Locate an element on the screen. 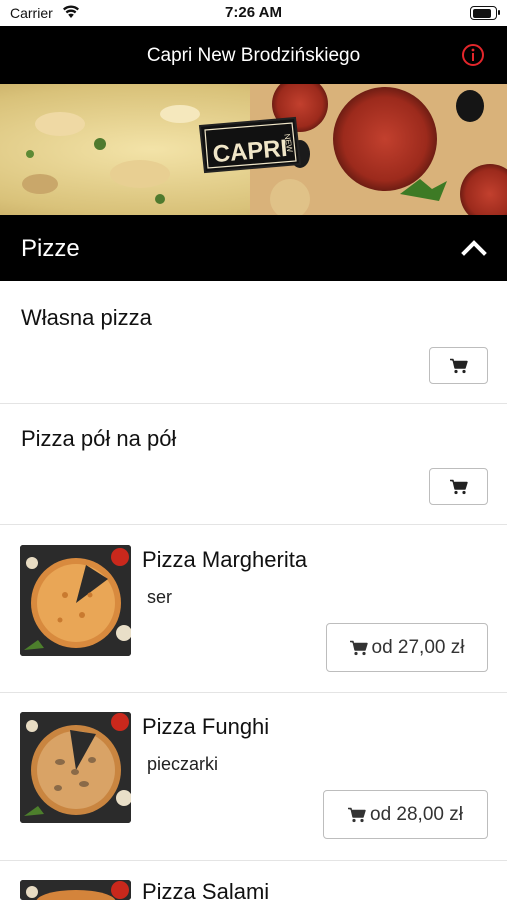 This screenshot has height=900, width=507. battery-icon is located at coordinates (485, 13).